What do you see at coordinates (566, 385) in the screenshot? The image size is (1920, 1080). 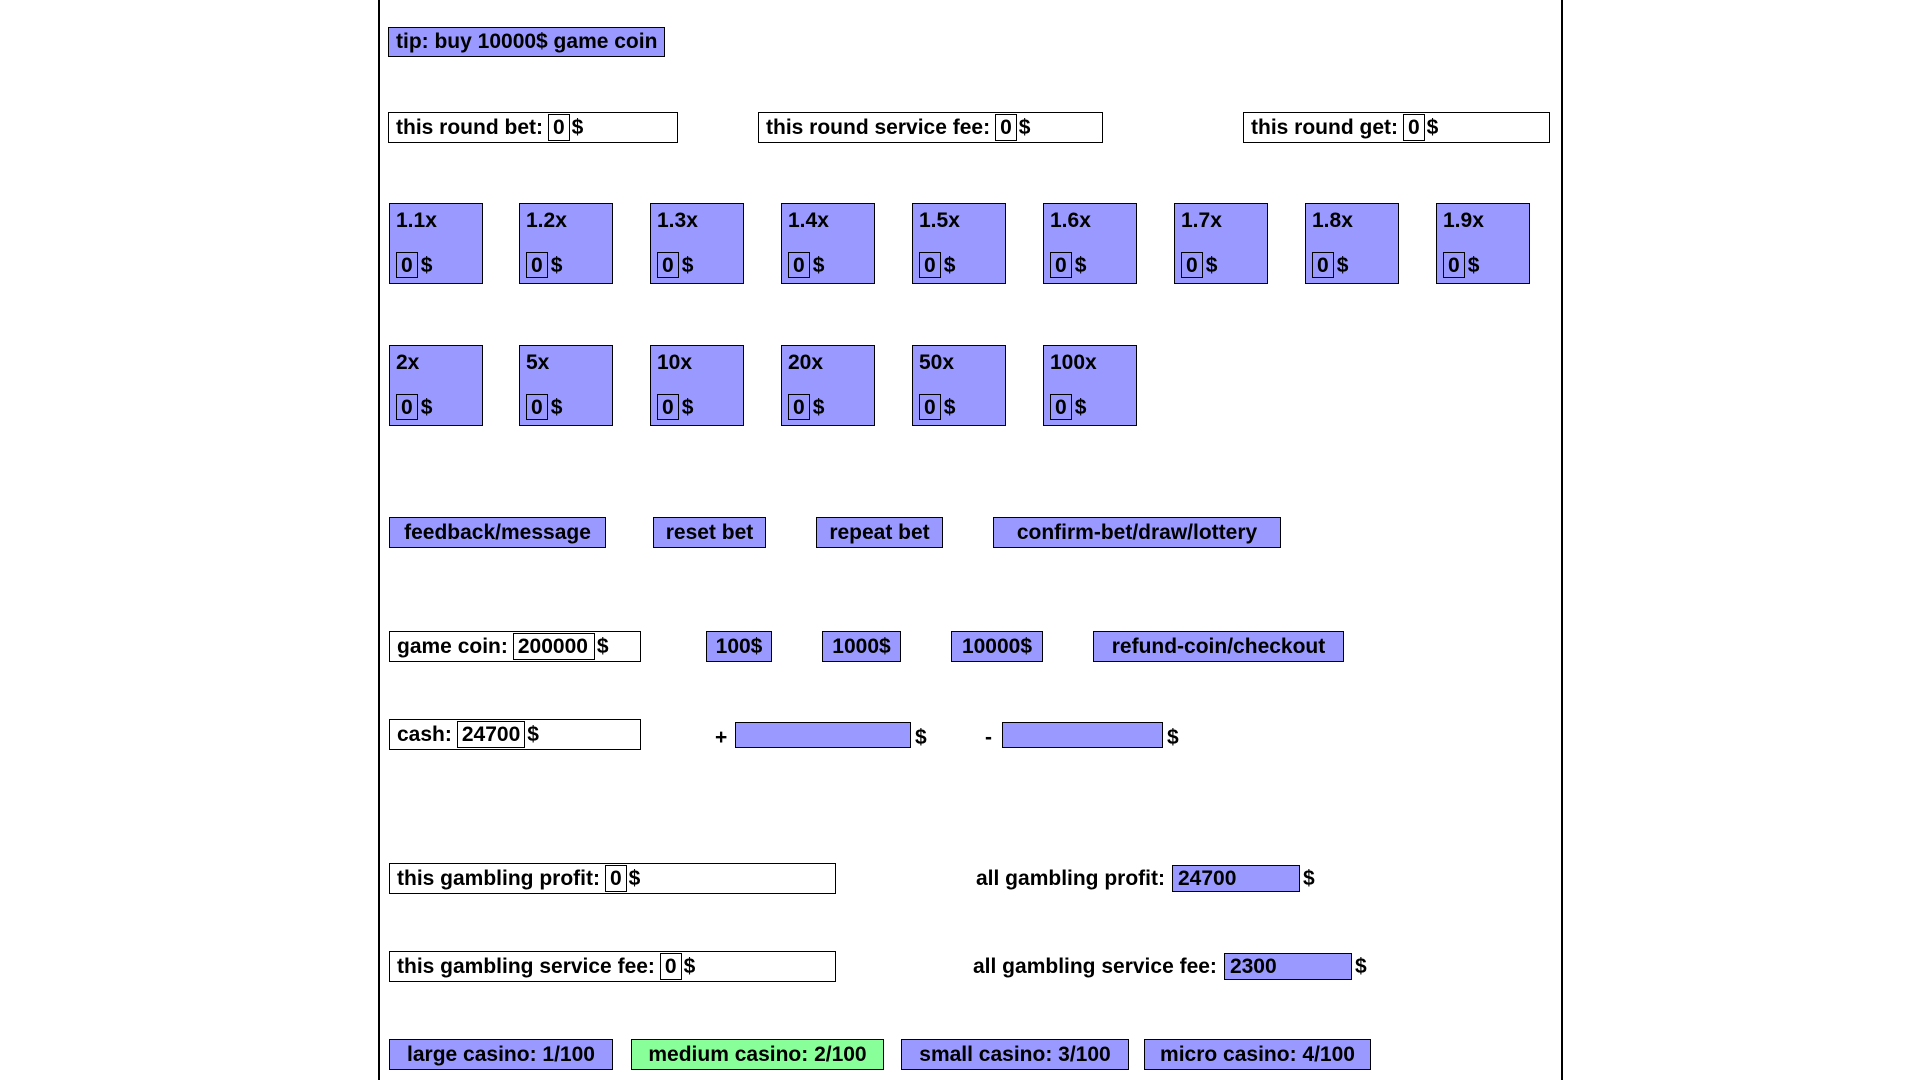 I see `multiplier-tile-5x: 5x 0 $` at bounding box center [566, 385].